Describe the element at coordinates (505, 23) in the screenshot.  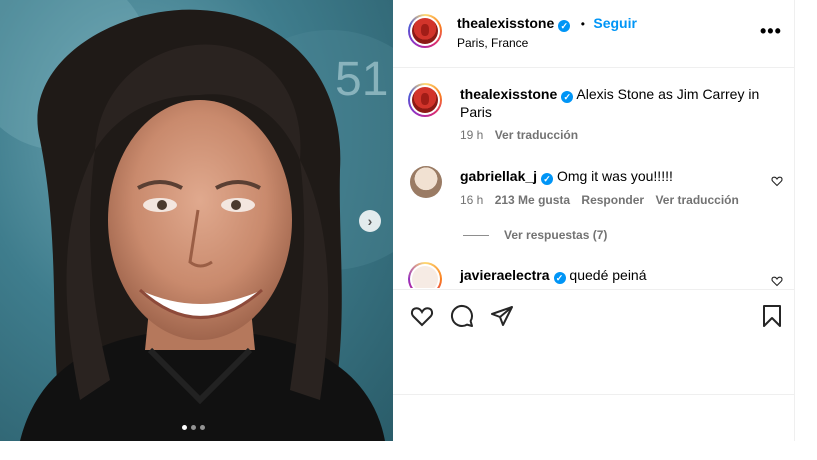
I see `author-username: thealexisstone` at that location.